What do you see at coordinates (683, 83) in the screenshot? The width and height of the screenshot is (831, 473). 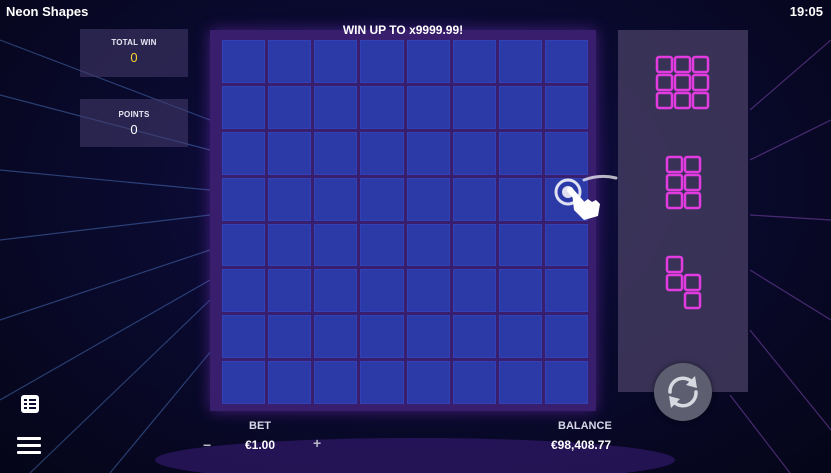 I see `shape-square-3x3` at bounding box center [683, 83].